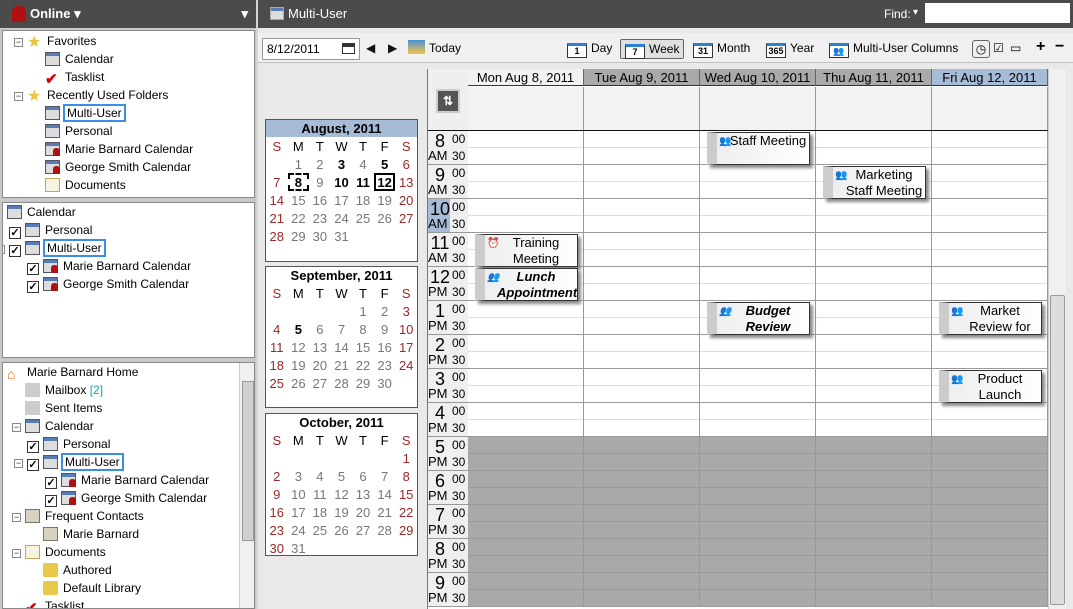 The image size is (1073, 609). Describe the element at coordinates (342, 476) in the screenshot. I see `mini-calendar-day: 5` at that location.